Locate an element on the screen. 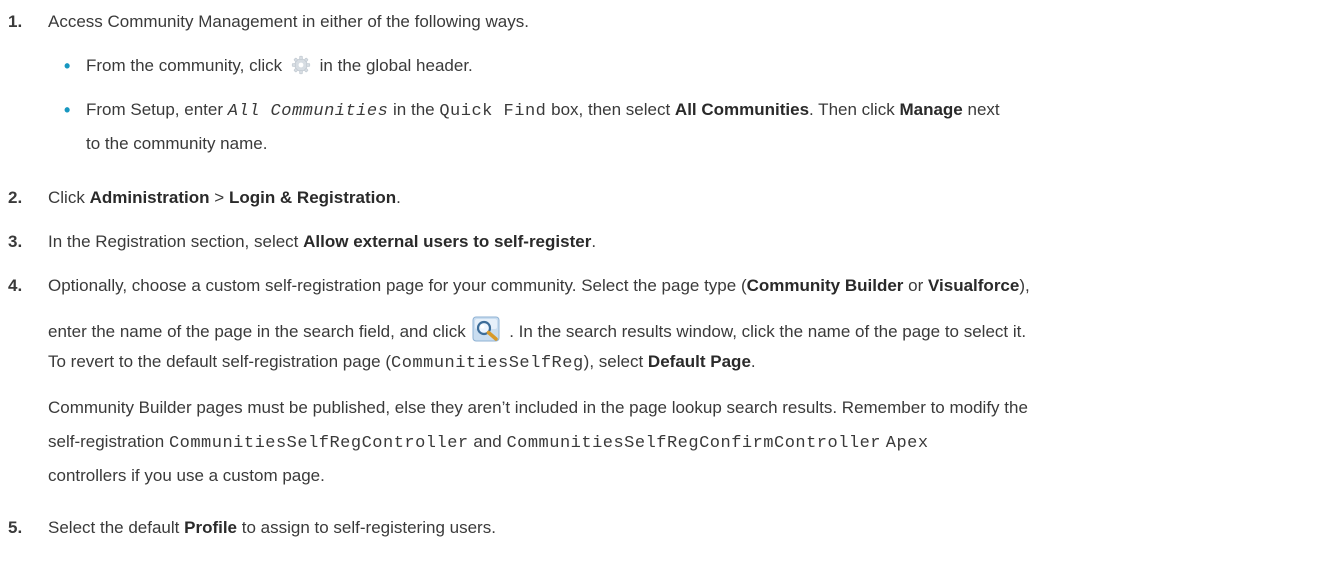 Image resolution: width=1320 pixels, height=565 pixels. text-run: to the community name. is located at coordinates (177, 143).